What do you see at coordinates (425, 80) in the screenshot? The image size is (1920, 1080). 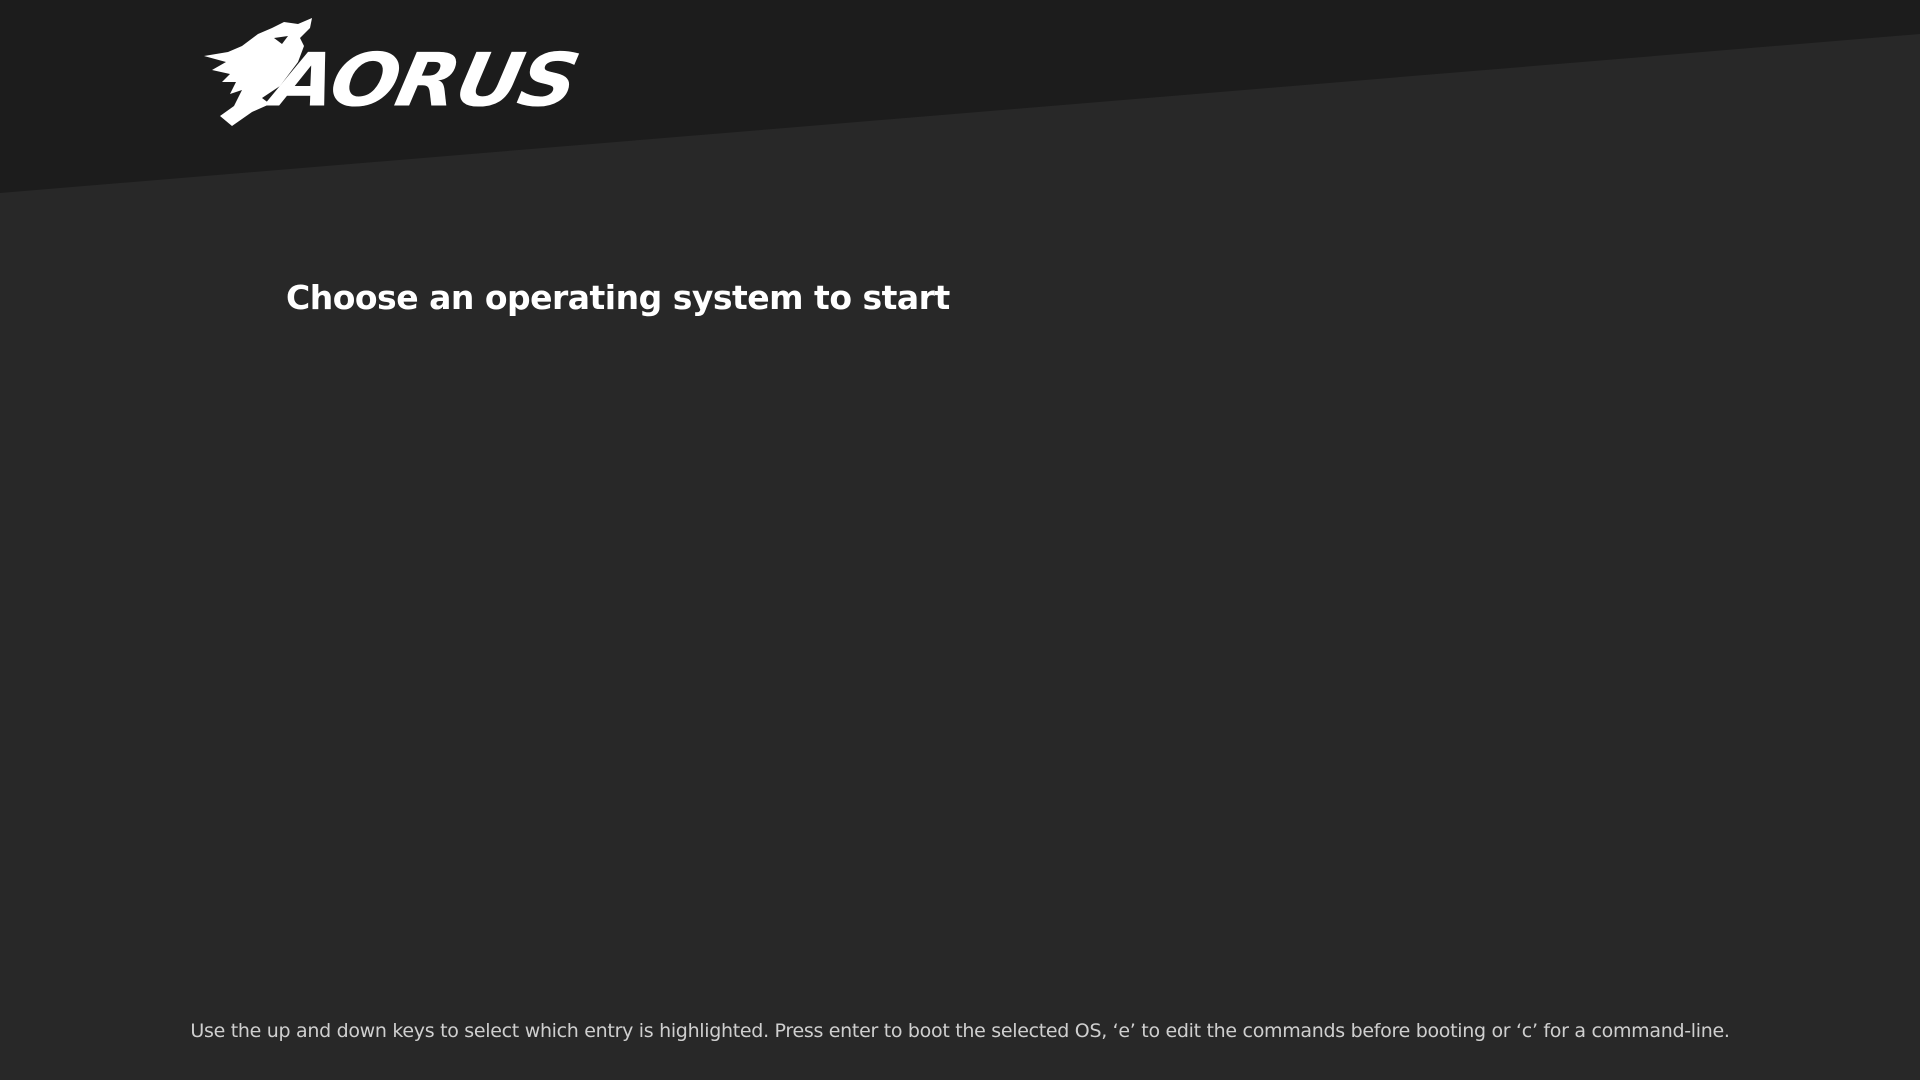 I see `aorus-wordmark: AORUS` at bounding box center [425, 80].